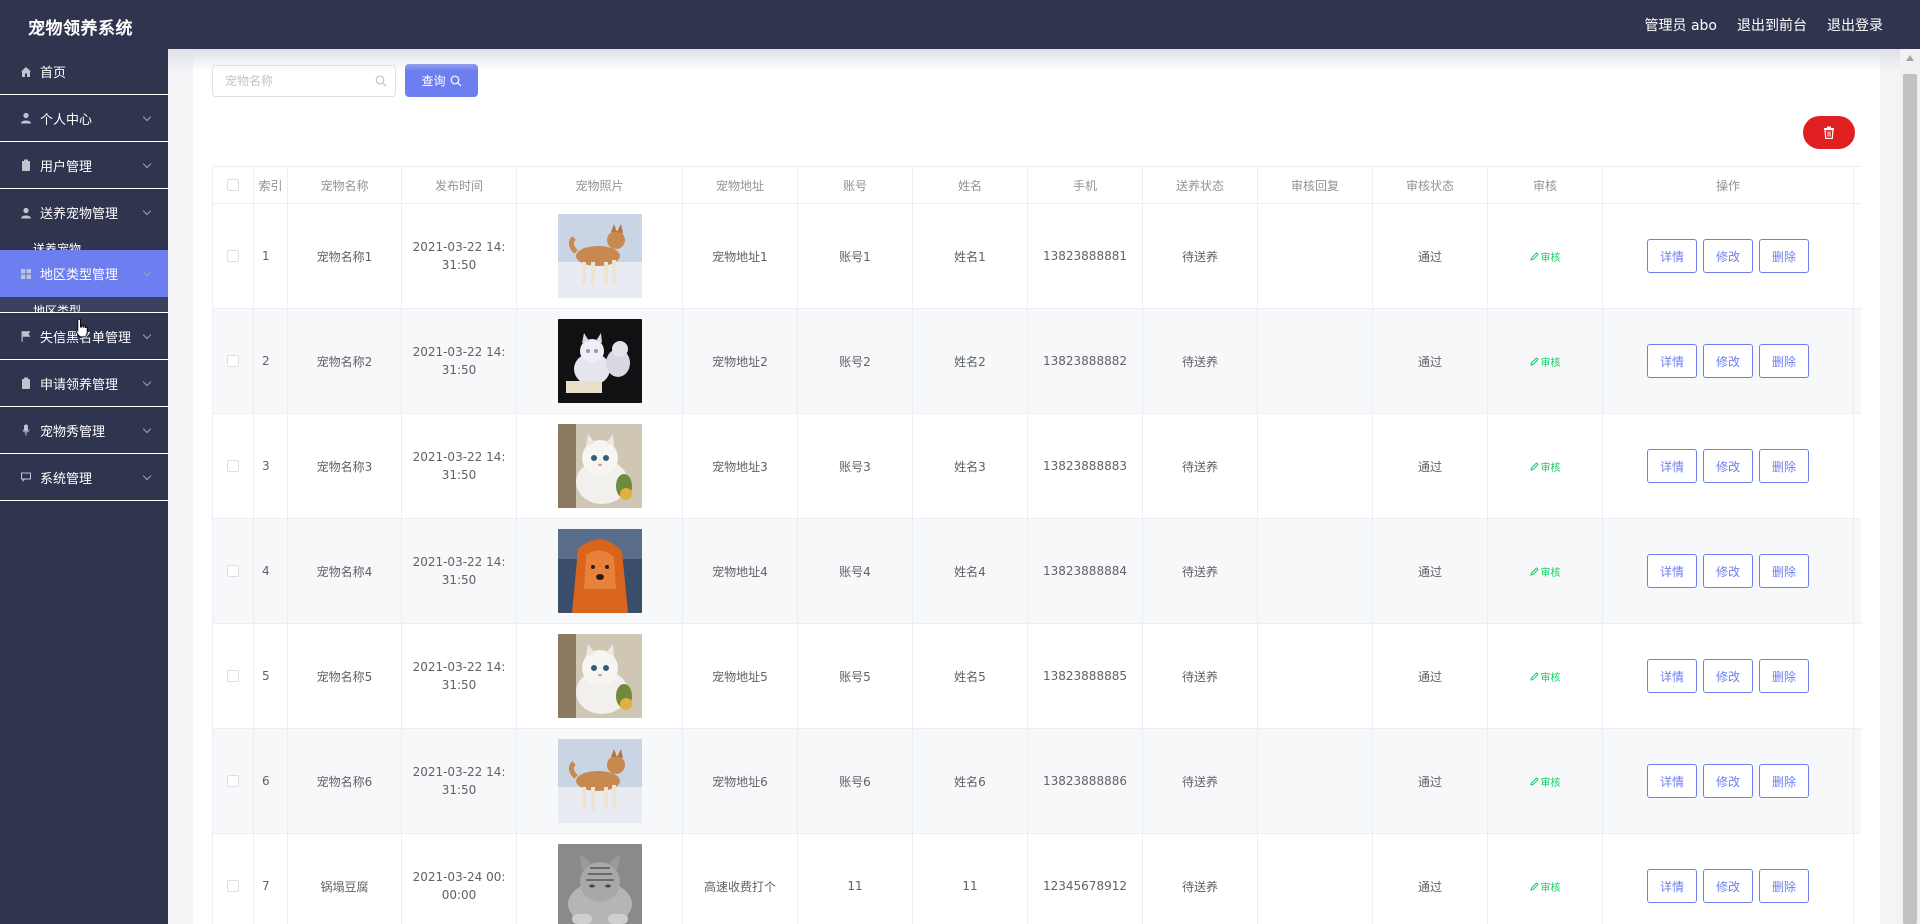 The height and width of the screenshot is (924, 1920). What do you see at coordinates (1910, 58) in the screenshot?
I see `scroll-up-arrow-icon` at bounding box center [1910, 58].